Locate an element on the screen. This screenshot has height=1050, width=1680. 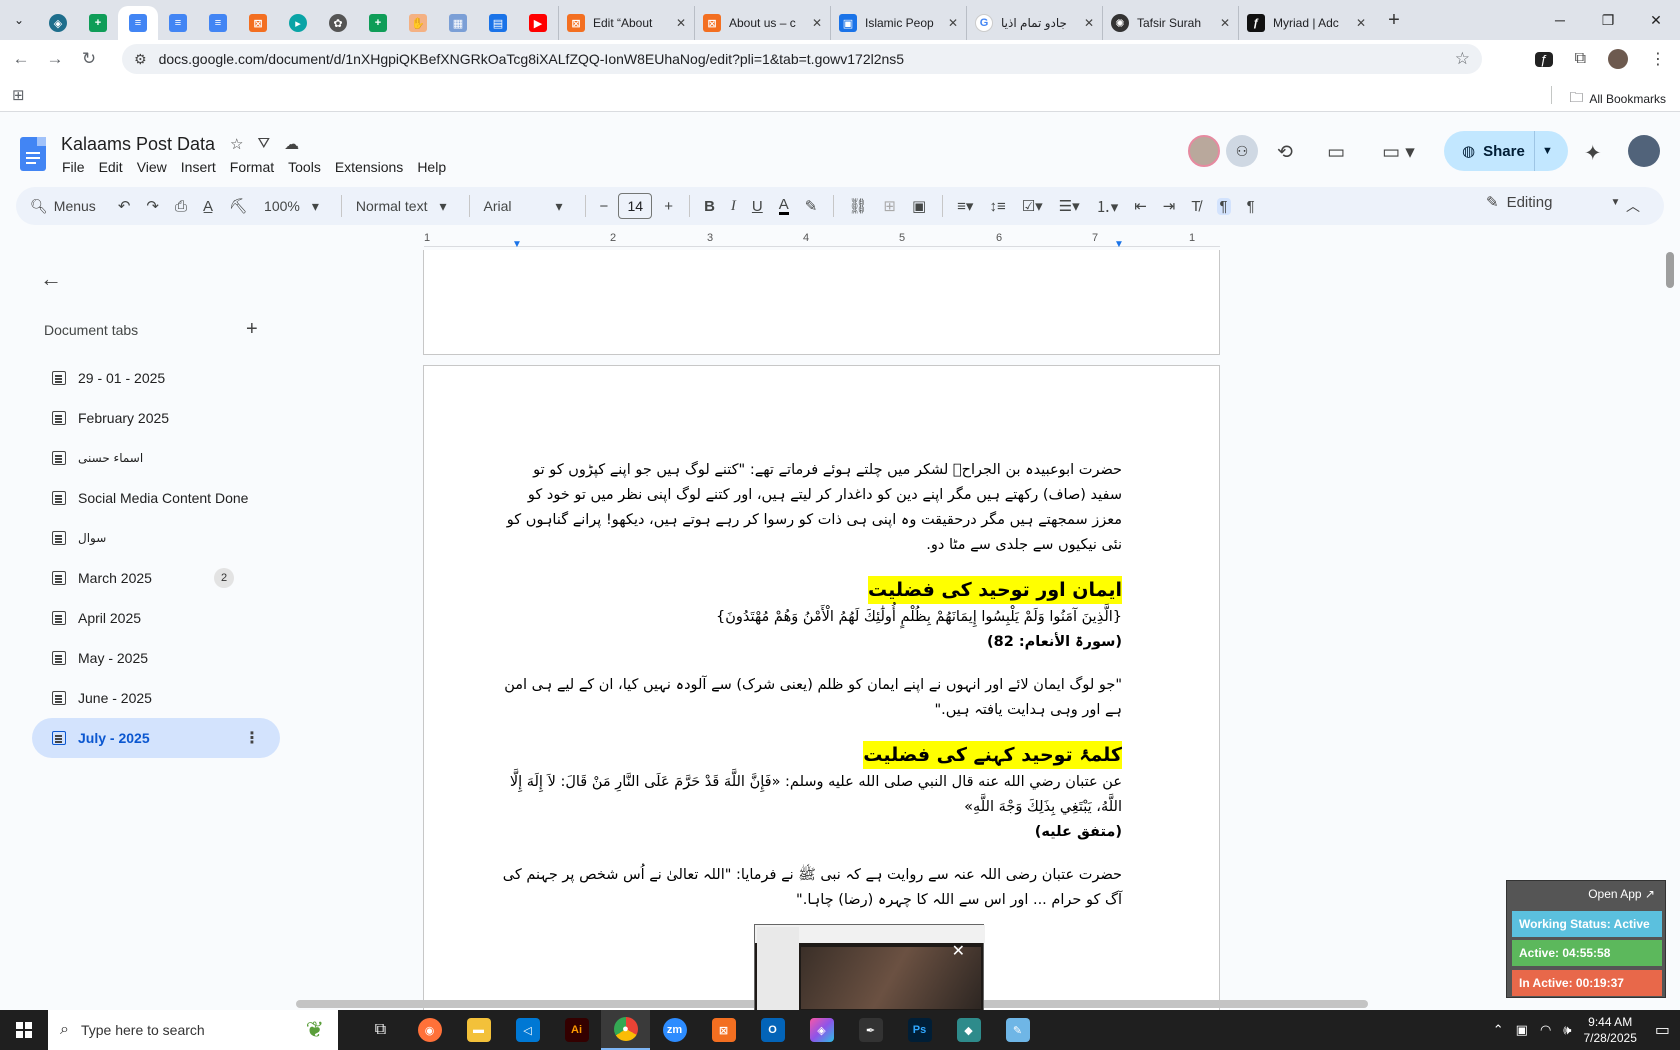
menu-format: Format is located at coordinates (252, 167).